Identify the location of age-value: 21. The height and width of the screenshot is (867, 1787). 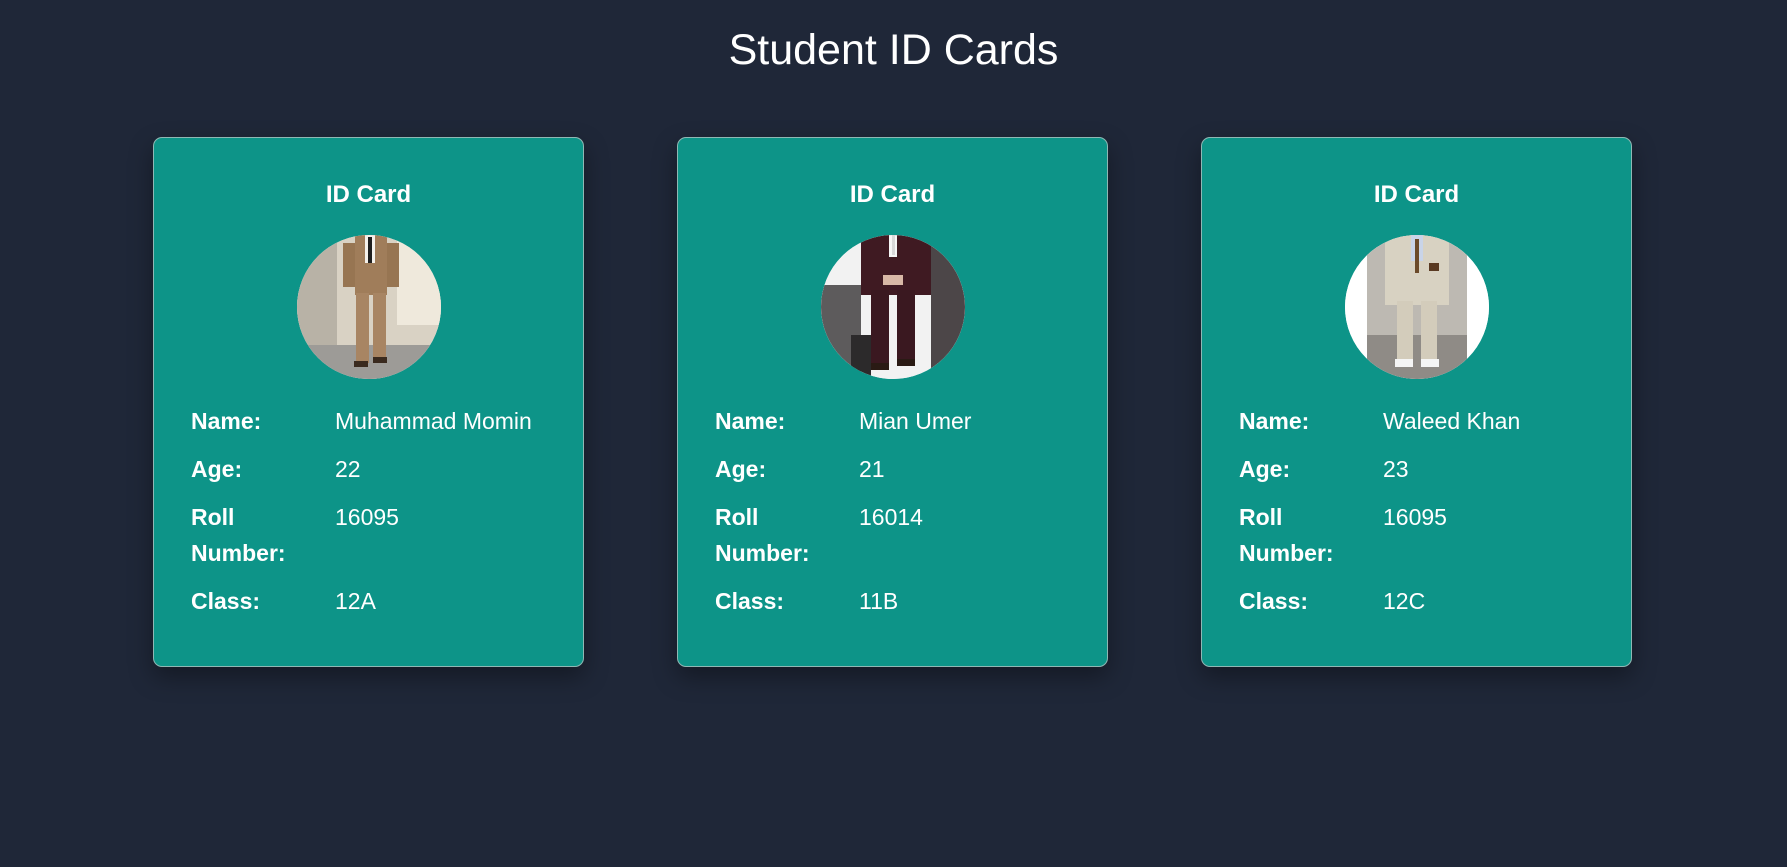
(872, 469).